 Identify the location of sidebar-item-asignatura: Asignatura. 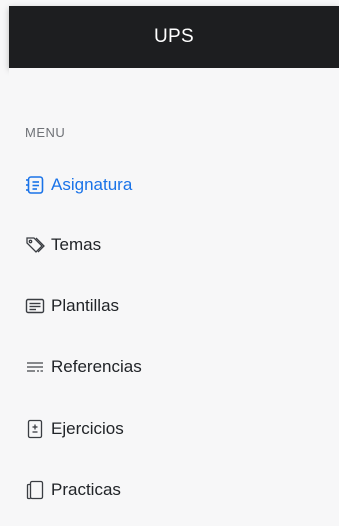
(170, 185).